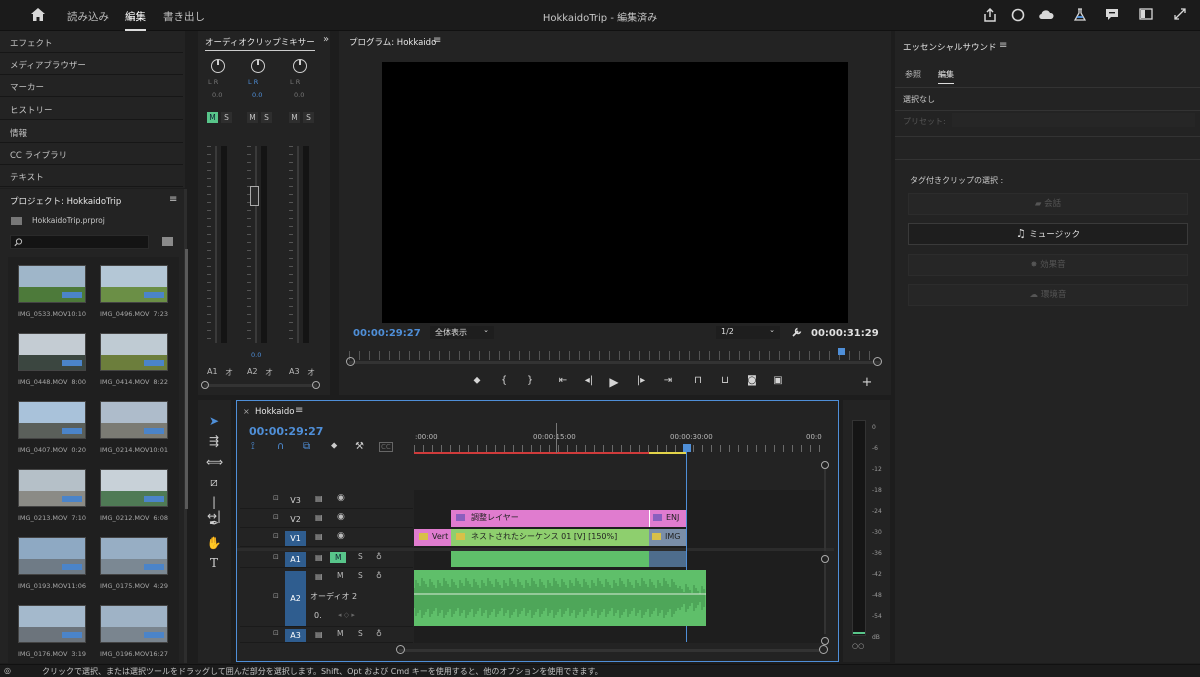 The width and height of the screenshot is (1200, 677). Describe the element at coordinates (214, 543) in the screenshot. I see `hand-tool-icon: ✋` at that location.